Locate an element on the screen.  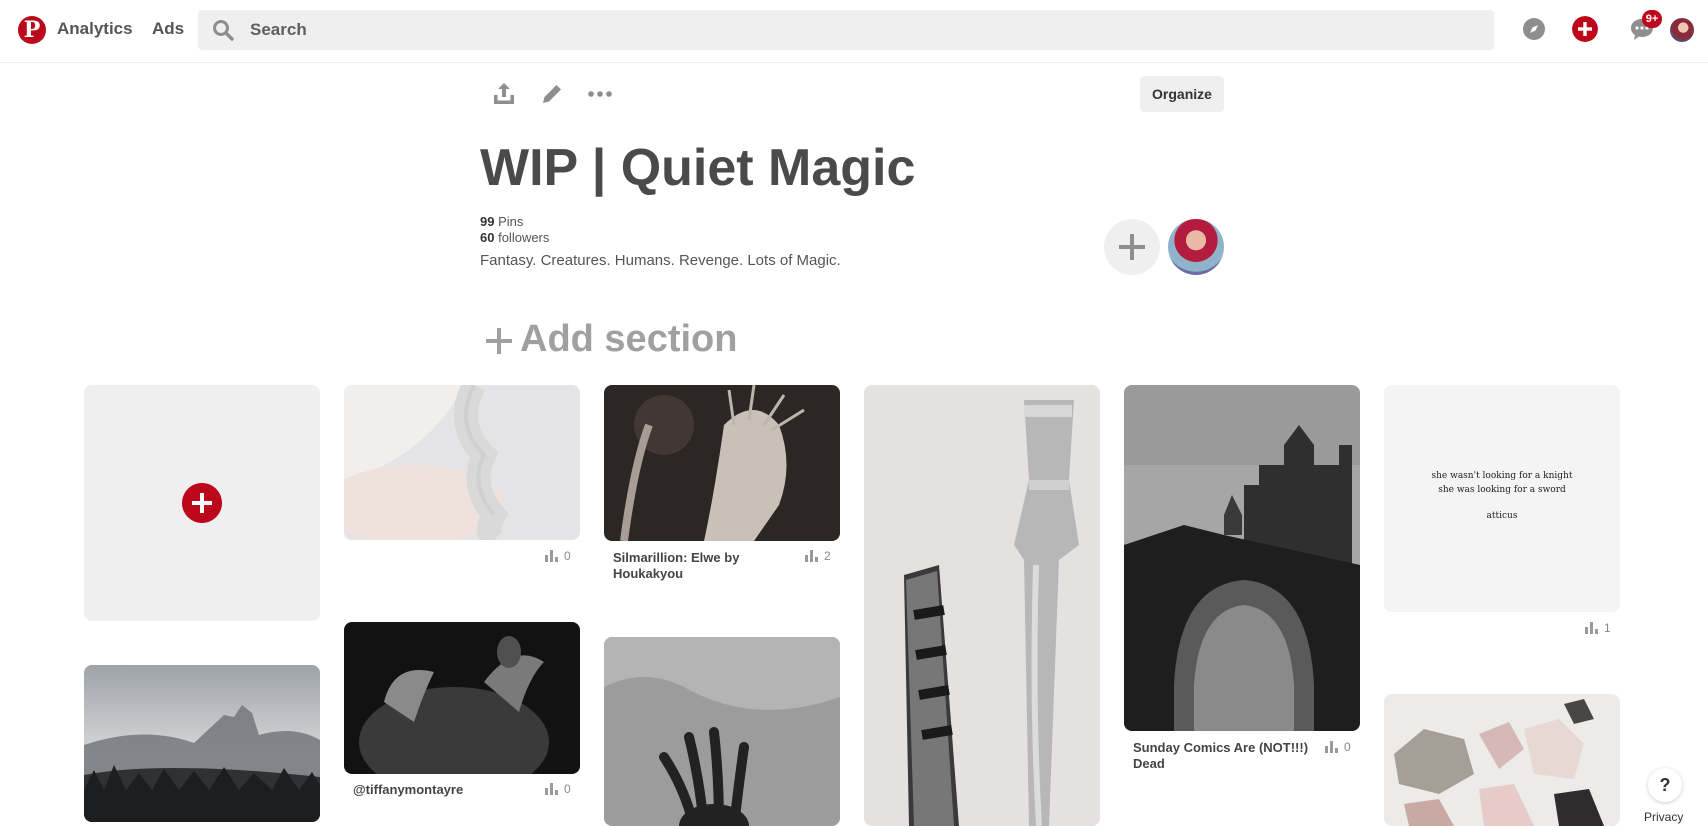
dark-hand-image is located at coordinates (722, 731).